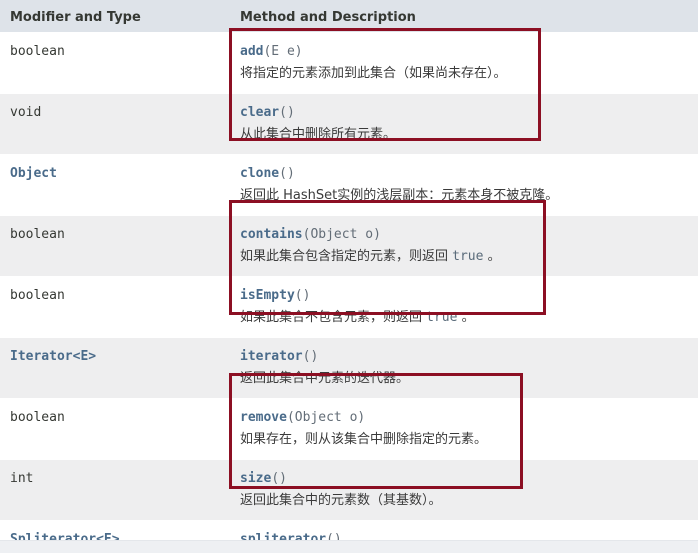 Image resolution: width=698 pixels, height=553 pixels. What do you see at coordinates (267, 295) in the screenshot?
I see `method-link-isEmpty: isEmpty` at bounding box center [267, 295].